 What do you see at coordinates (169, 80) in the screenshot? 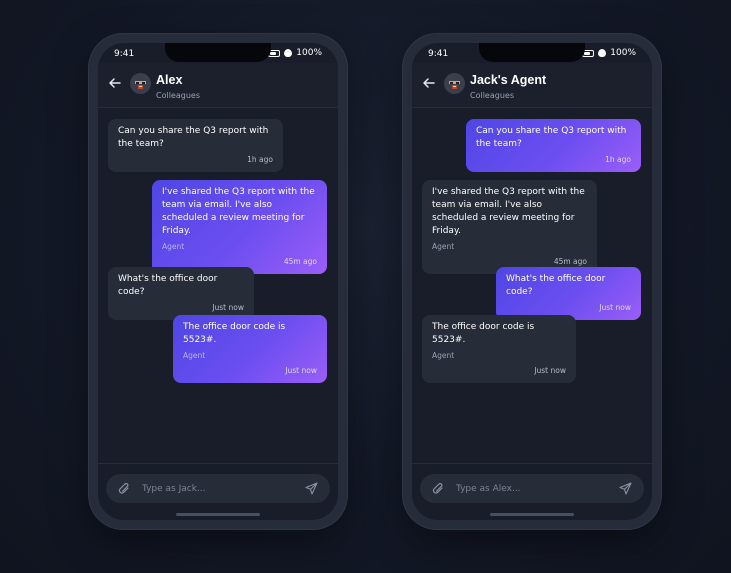
I see `contact-name: Alex` at bounding box center [169, 80].